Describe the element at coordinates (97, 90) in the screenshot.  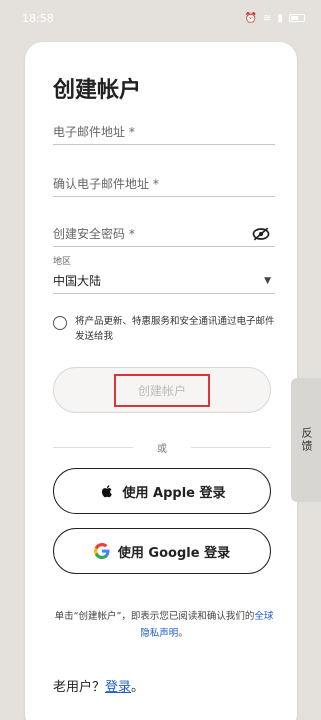
I see `page-title: 创建帐户` at that location.